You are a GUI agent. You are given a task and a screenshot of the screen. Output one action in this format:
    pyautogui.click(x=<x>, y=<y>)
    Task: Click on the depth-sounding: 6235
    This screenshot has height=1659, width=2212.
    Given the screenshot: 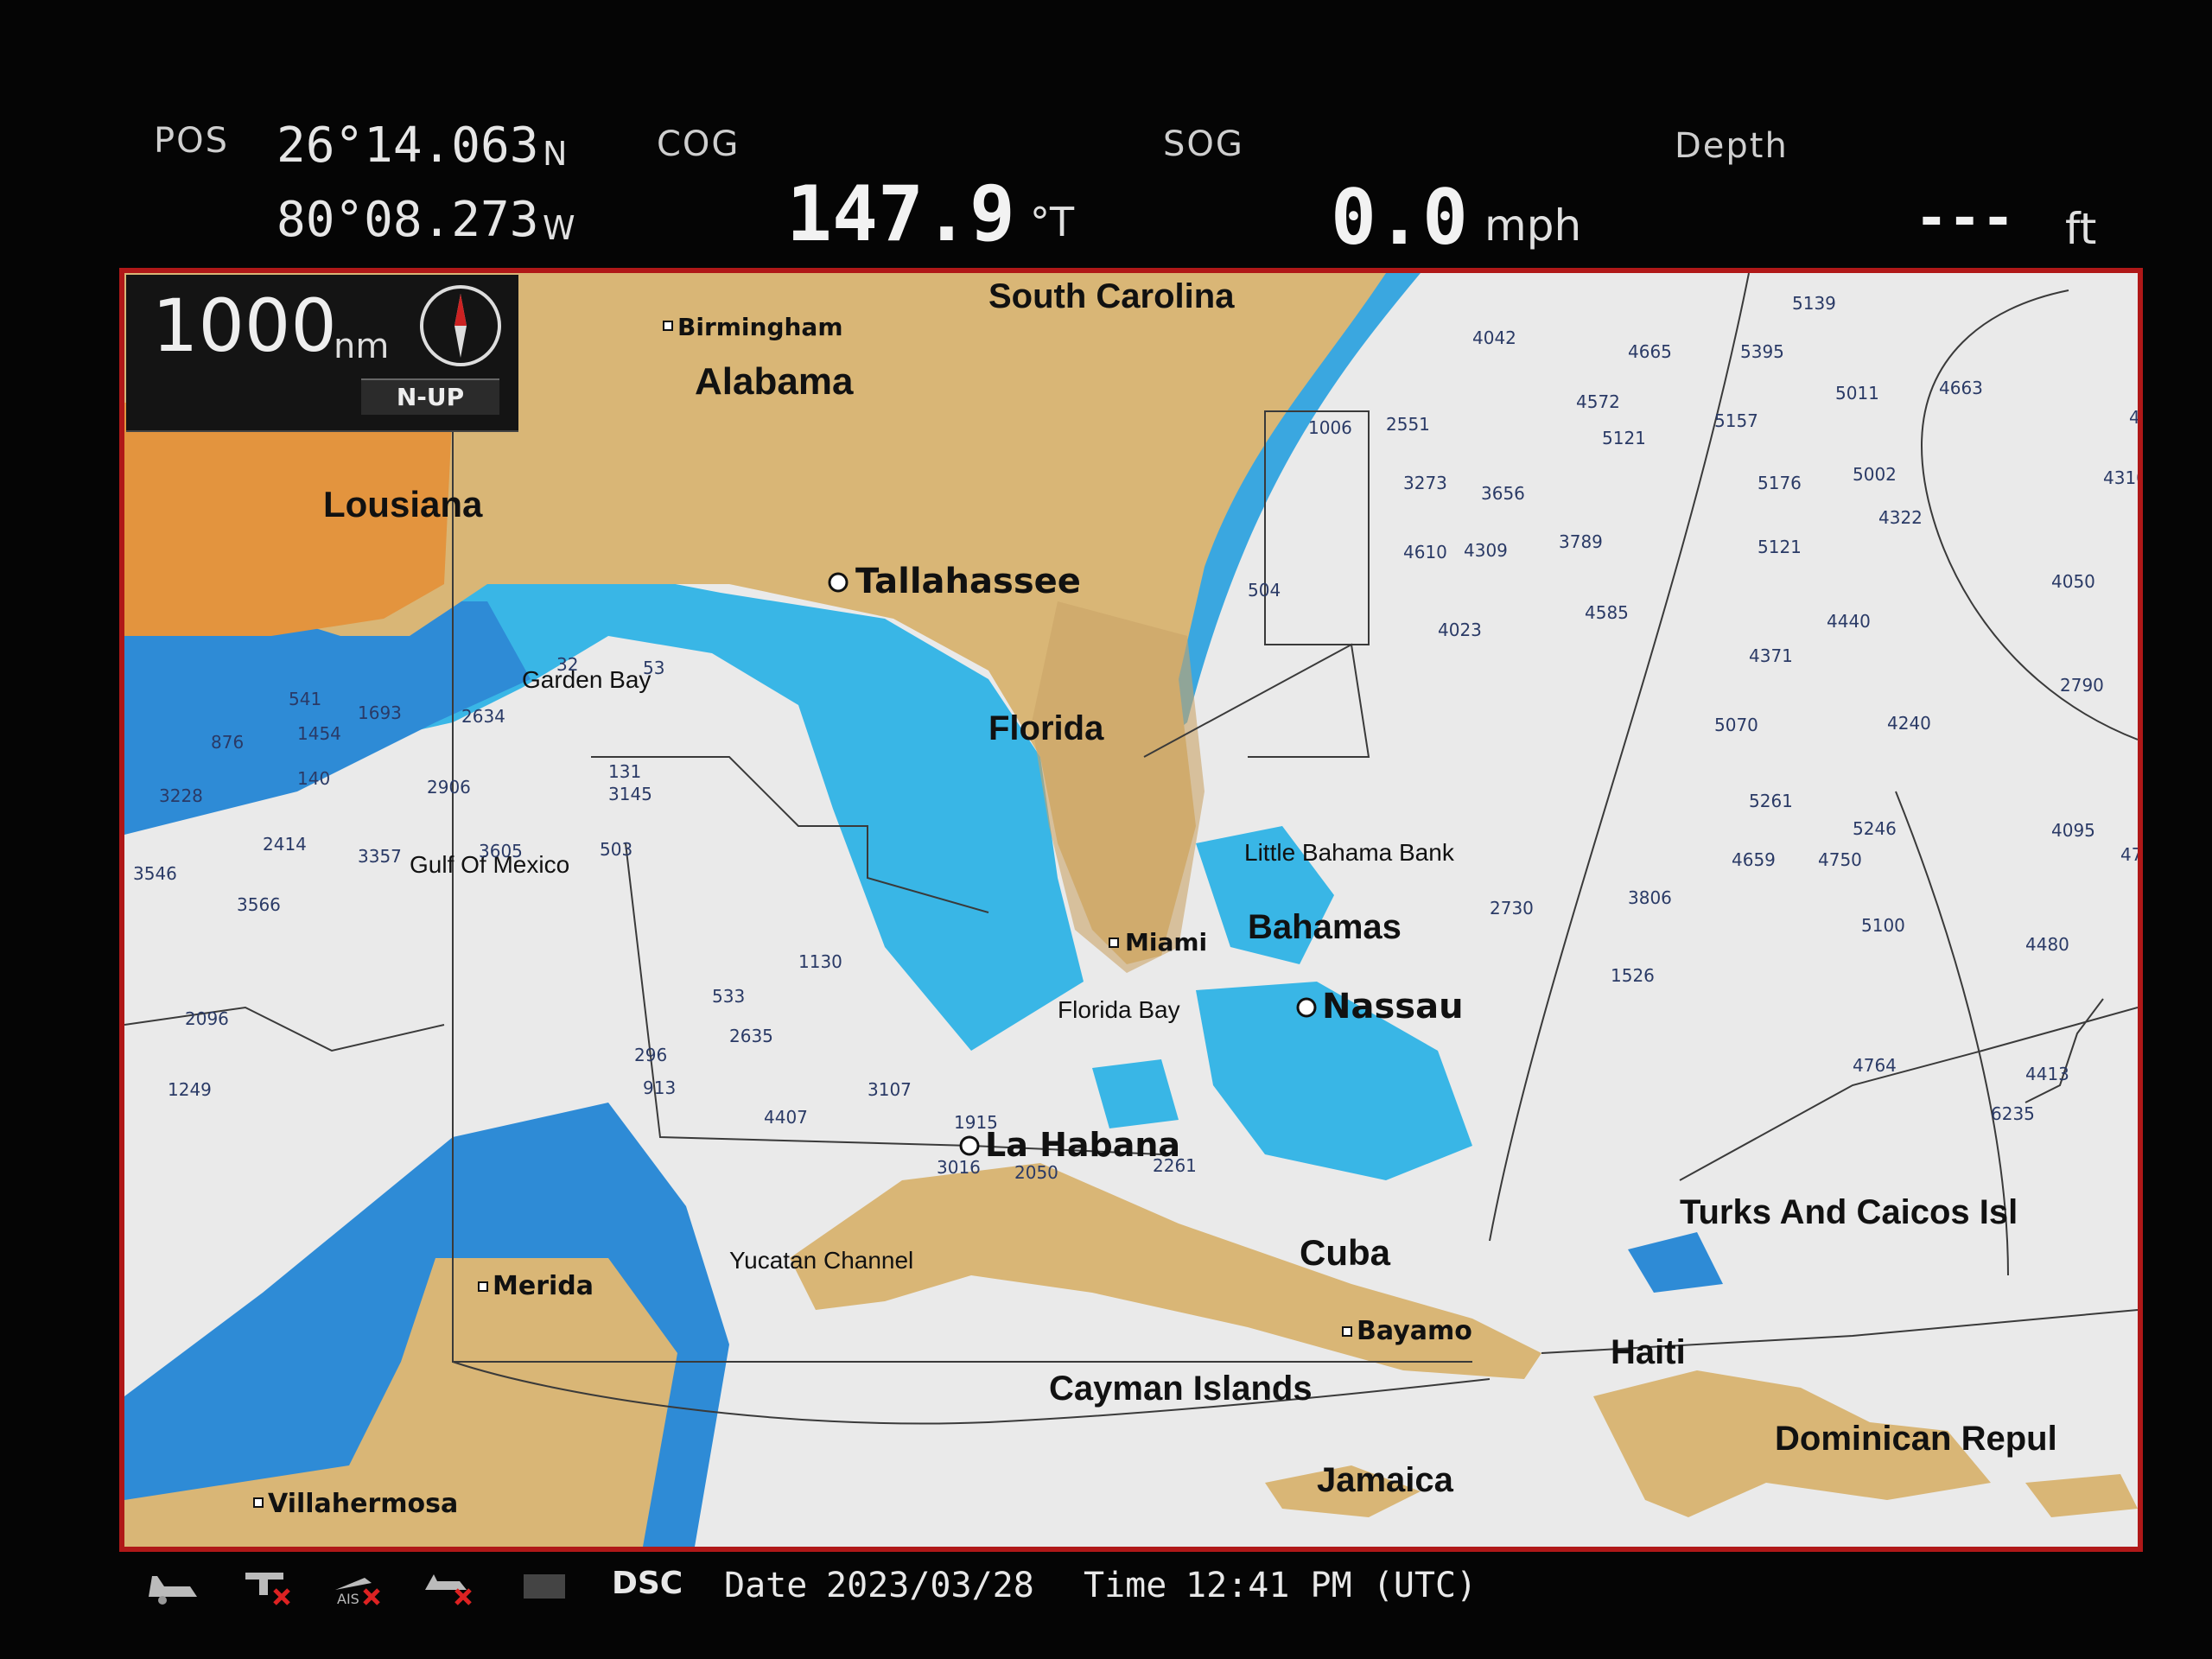 What is the action you would take?
    pyautogui.click(x=2013, y=1113)
    